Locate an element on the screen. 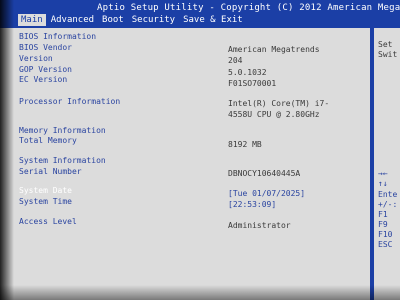 The width and height of the screenshot is (400, 300). screen-shadow-bottom is located at coordinates (200, 292).